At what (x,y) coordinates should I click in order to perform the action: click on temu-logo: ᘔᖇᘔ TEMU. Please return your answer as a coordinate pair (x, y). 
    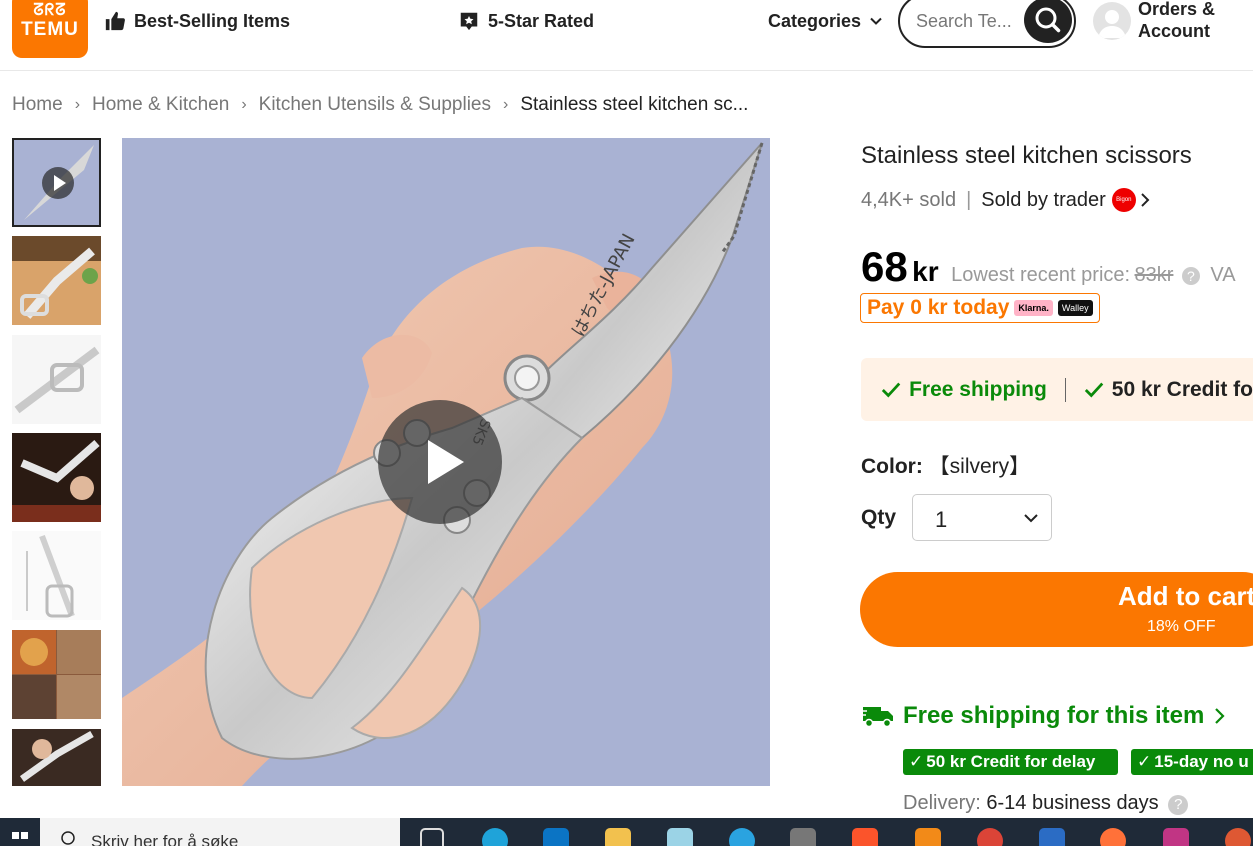
    Looking at the image, I should click on (50, 29).